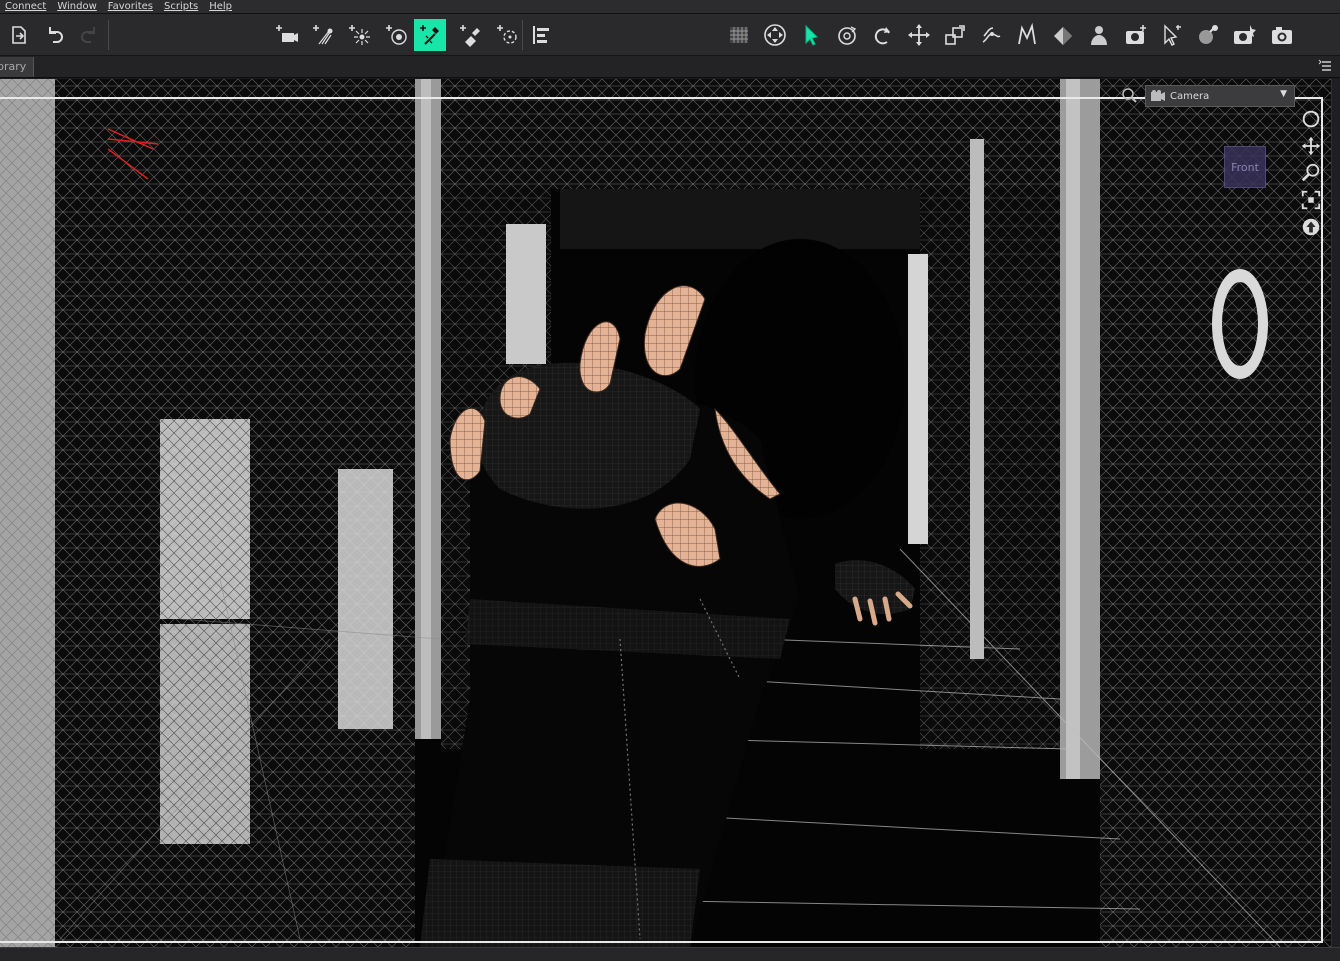  I want to click on render-settings-camera-button, so click(1135, 35).